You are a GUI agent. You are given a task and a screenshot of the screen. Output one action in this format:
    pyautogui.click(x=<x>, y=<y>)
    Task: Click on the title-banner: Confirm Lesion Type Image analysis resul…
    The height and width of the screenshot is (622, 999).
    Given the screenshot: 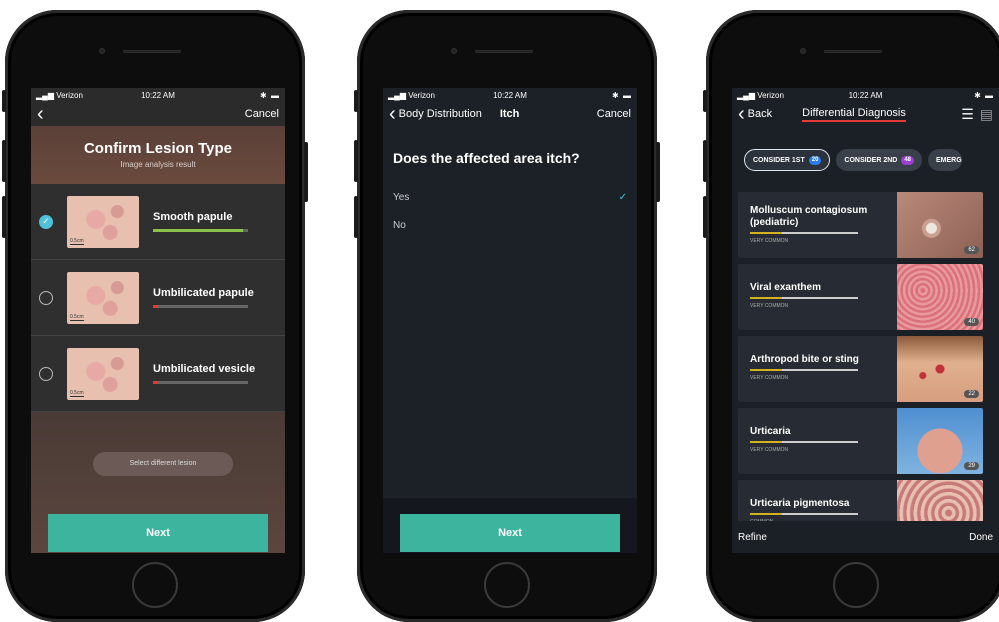 What is the action you would take?
    pyautogui.click(x=158, y=155)
    